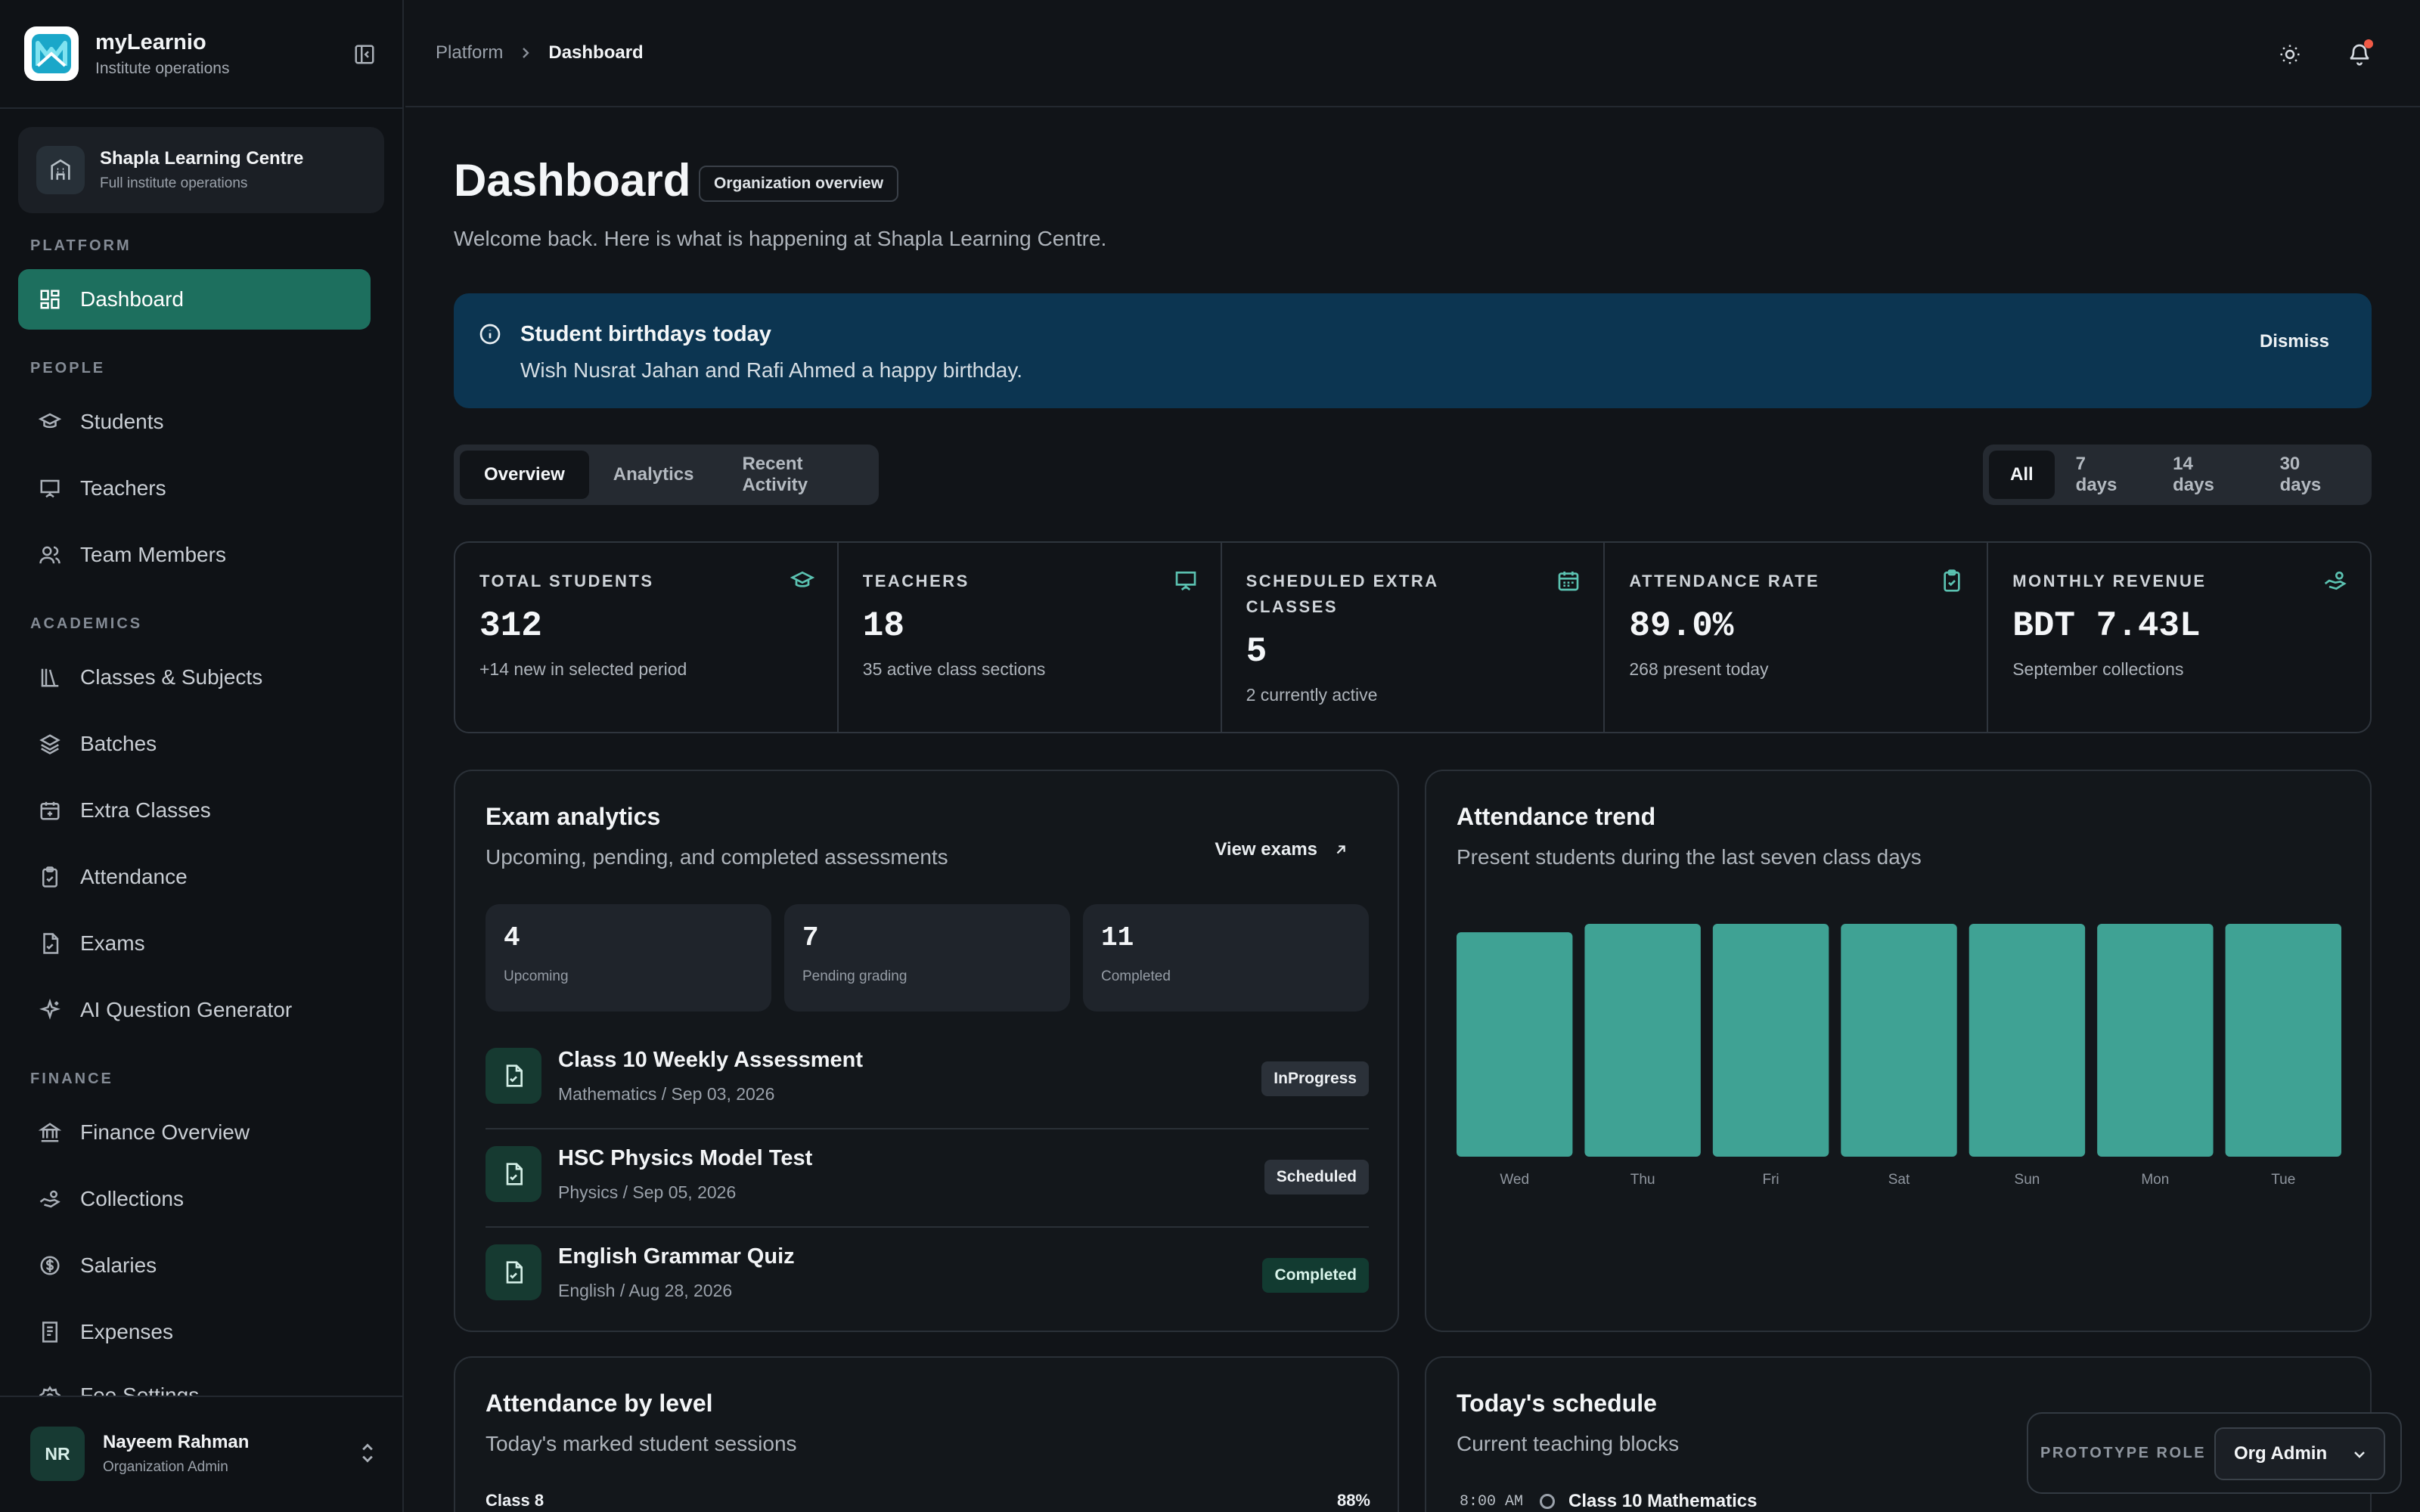  Describe the element at coordinates (641, 1443) in the screenshot. I see `card-subtitle: Today's marked student sessions` at that location.